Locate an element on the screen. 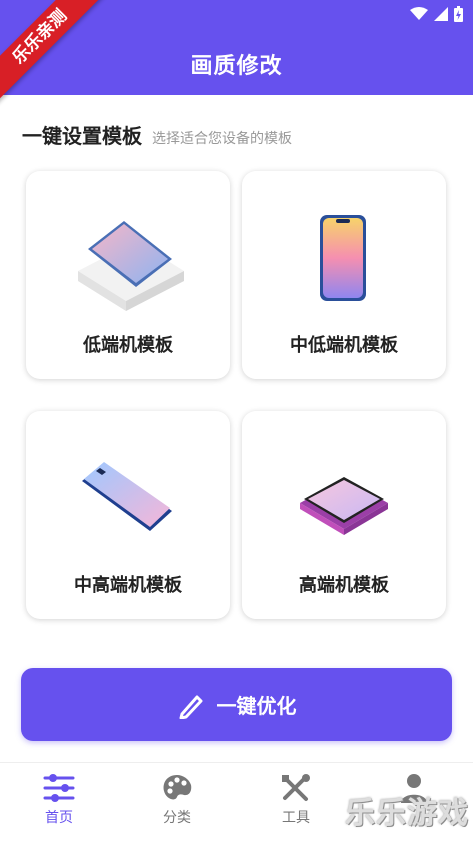 This screenshot has height=843, width=473. template-card-mid-high: 中高端机模板 is located at coordinates (128, 515).